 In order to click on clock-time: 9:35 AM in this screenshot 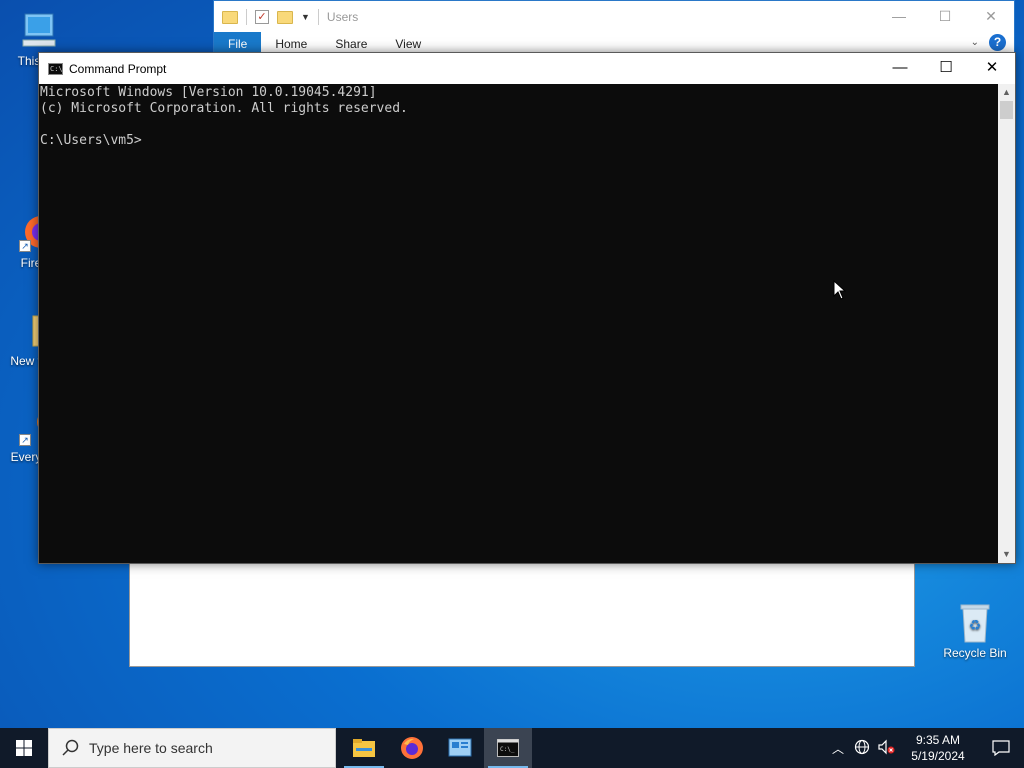, I will do `click(938, 740)`.